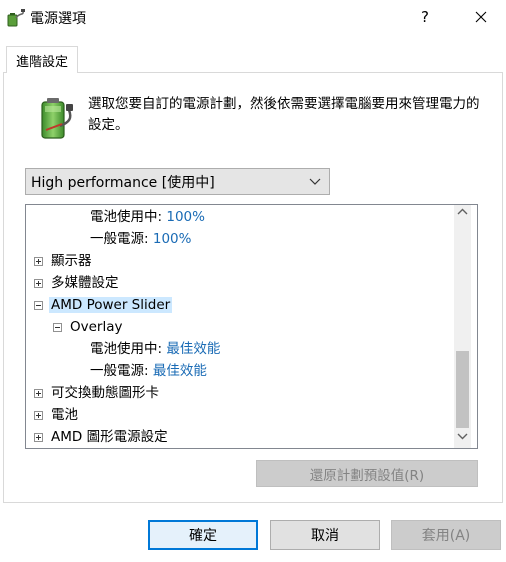 This screenshot has height=562, width=506. I want to click on tab-label: 進階設定, so click(41, 62).